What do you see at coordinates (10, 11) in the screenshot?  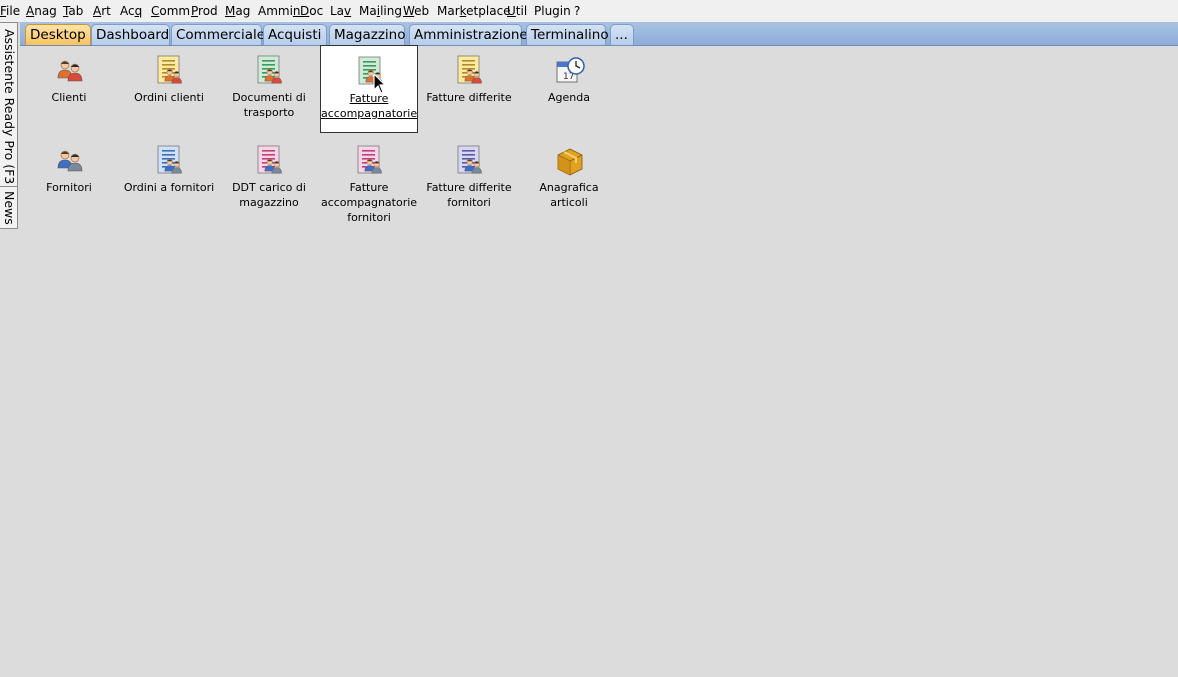 I see `menu-file: File` at bounding box center [10, 11].